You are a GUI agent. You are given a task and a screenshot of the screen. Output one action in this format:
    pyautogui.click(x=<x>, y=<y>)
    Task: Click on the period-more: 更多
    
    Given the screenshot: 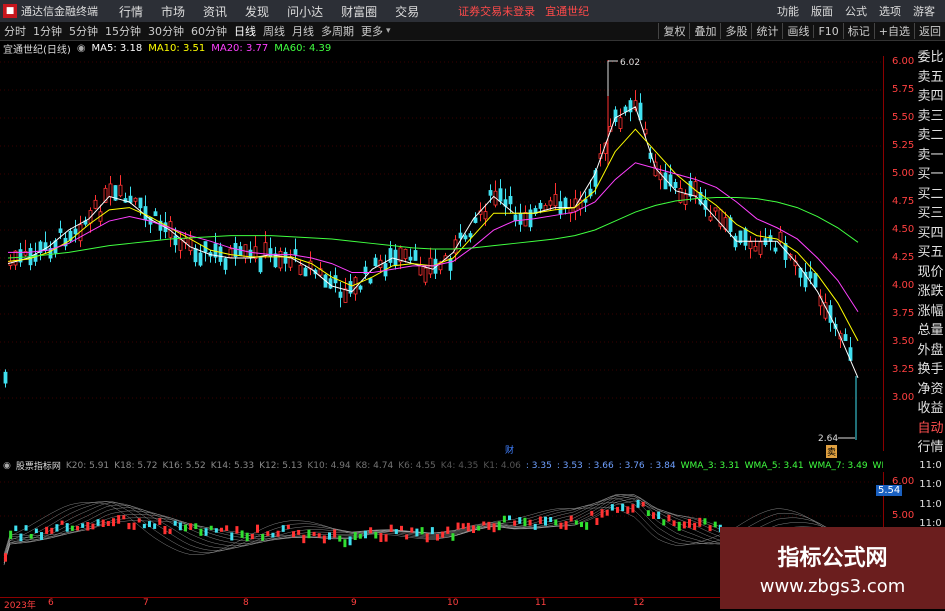 What is the action you would take?
    pyautogui.click(x=372, y=31)
    